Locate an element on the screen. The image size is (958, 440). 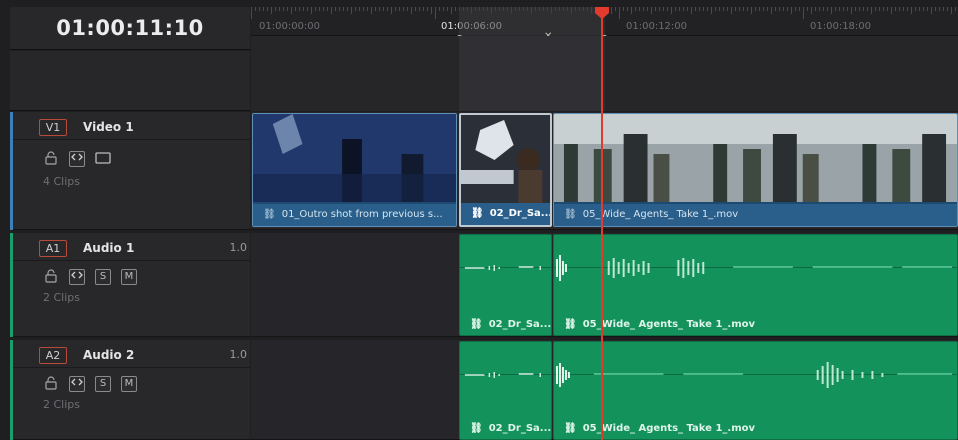
audio-waveform is located at coordinates (505, 268).